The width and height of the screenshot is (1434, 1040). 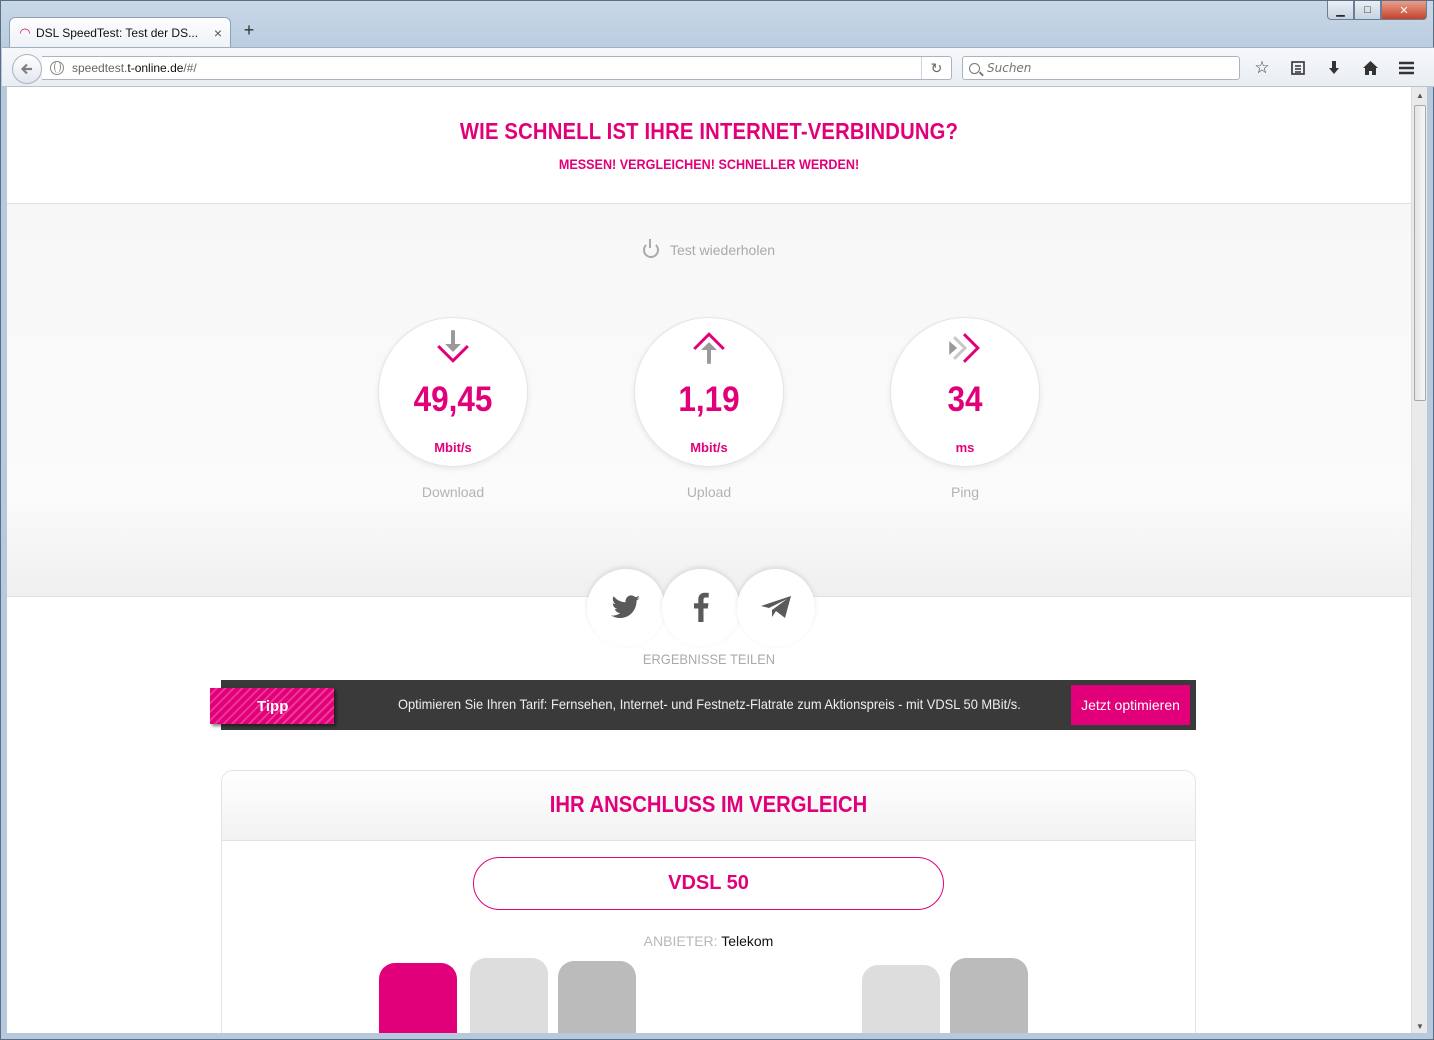 What do you see at coordinates (453, 399) in the screenshot?
I see `download-value: 49,45` at bounding box center [453, 399].